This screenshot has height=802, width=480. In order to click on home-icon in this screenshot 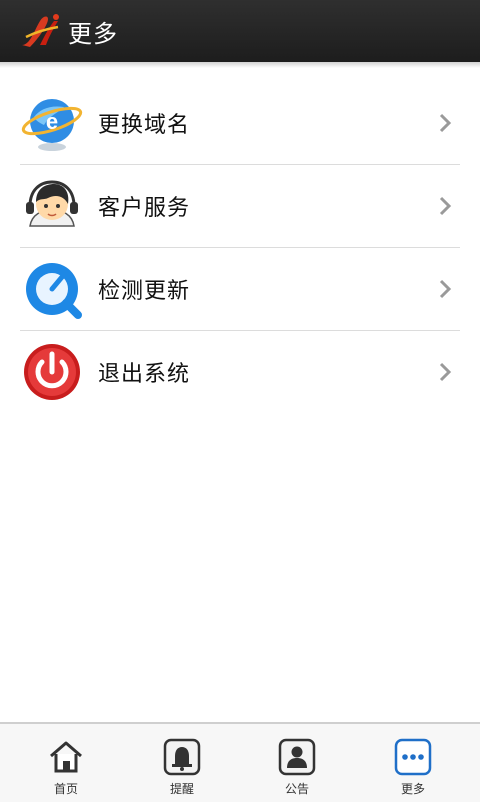, I will do `click(66, 757)`.